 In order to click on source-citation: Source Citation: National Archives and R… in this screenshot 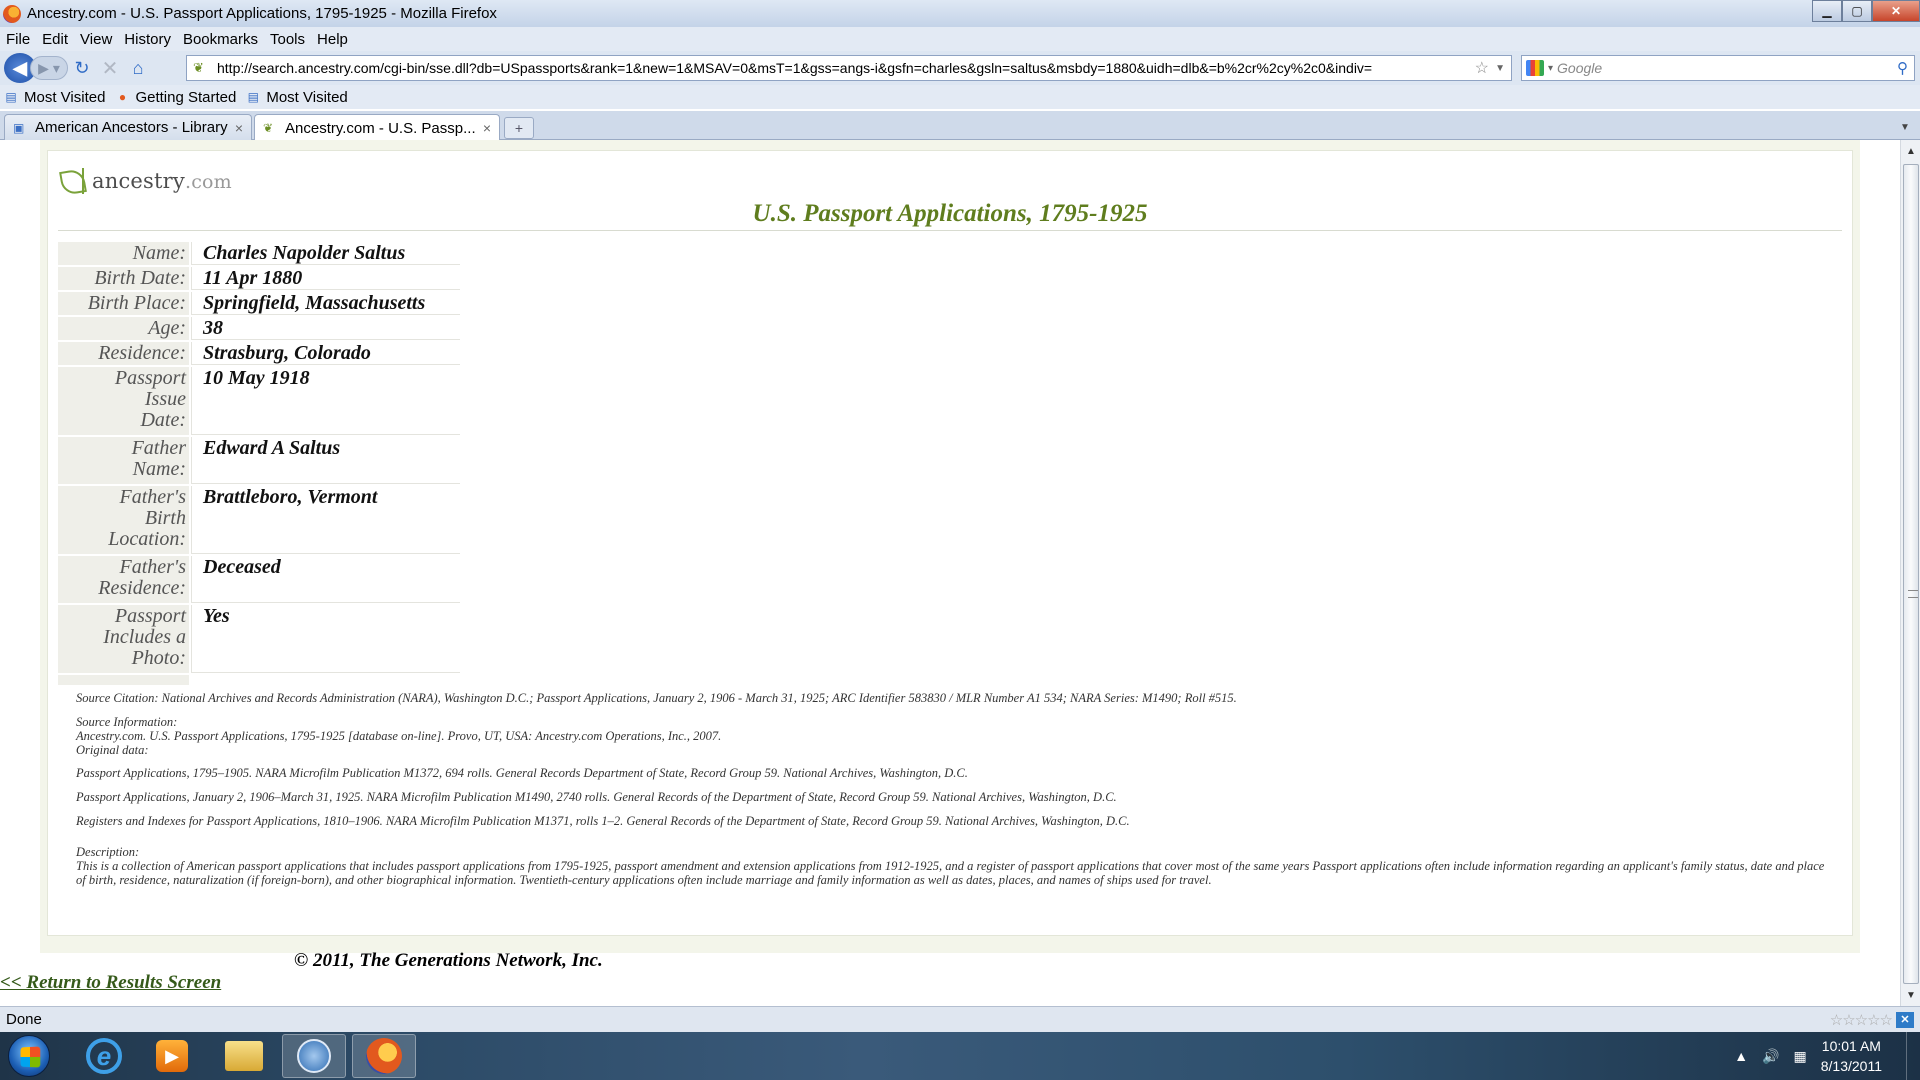, I will do `click(656, 698)`.